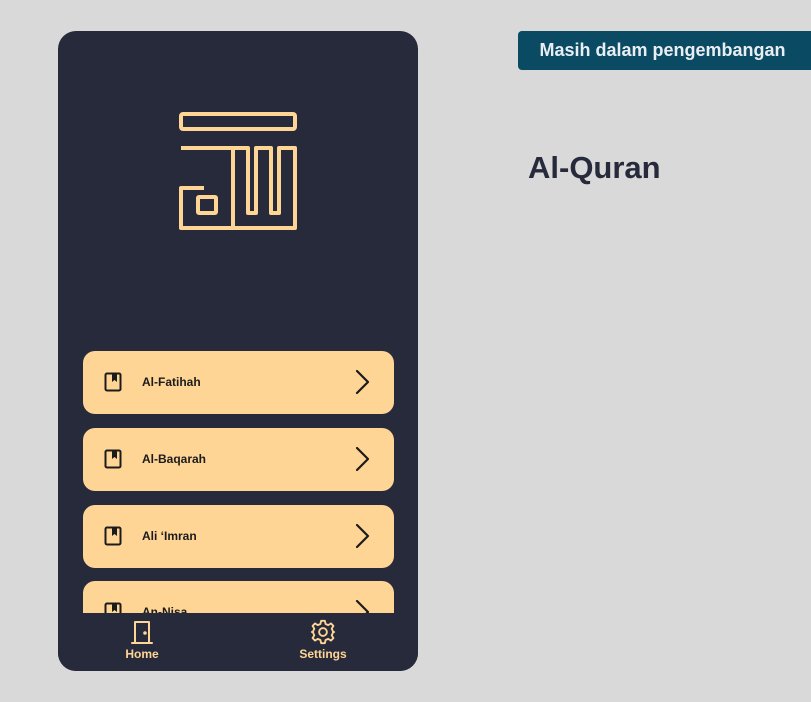 This screenshot has height=702, width=811. What do you see at coordinates (238, 382) in the screenshot?
I see `surah-item: Al-Fatihah` at bounding box center [238, 382].